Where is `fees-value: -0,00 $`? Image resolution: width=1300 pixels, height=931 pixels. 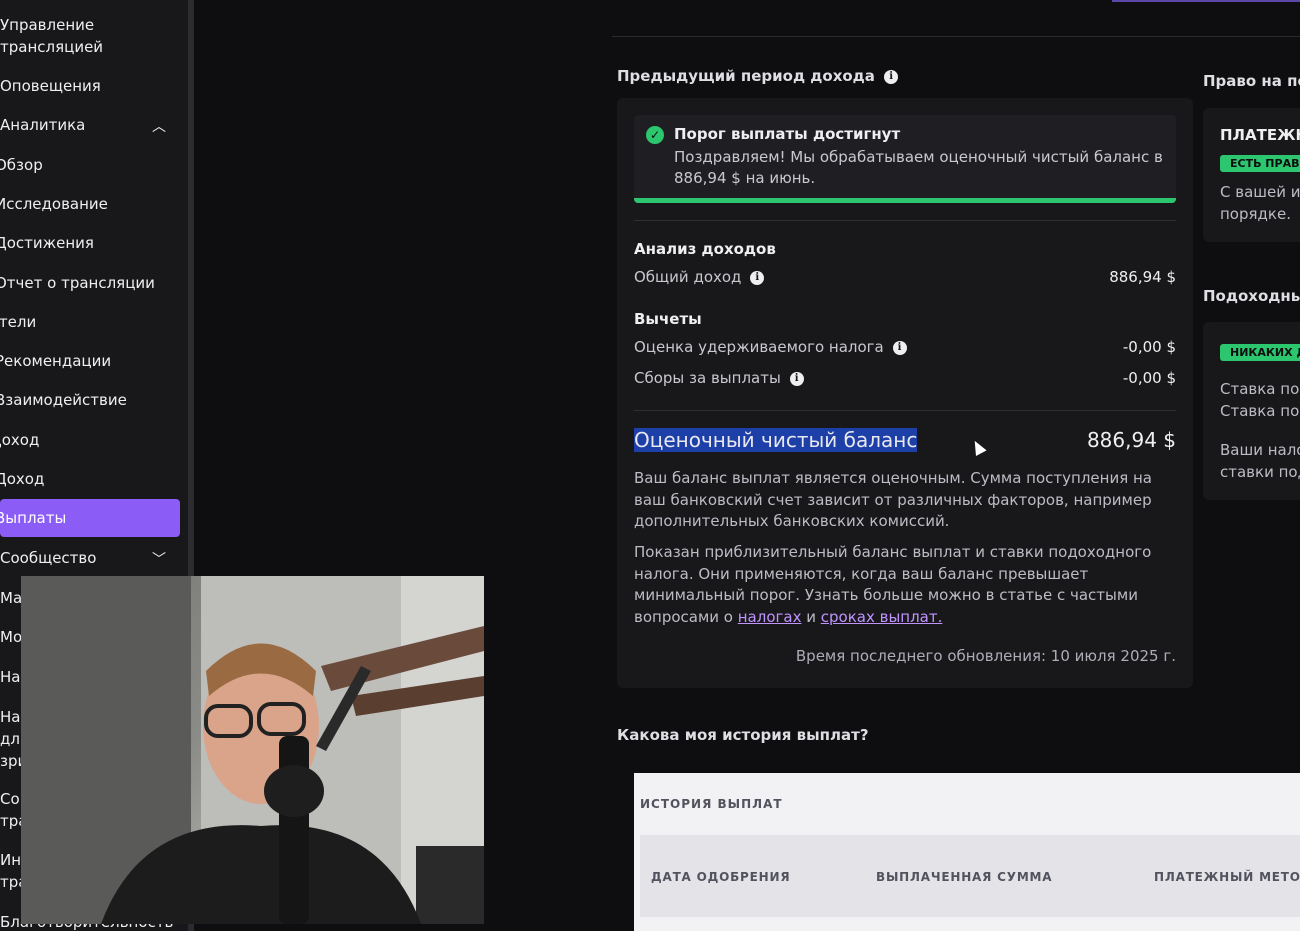
fees-value: -0,00 $ is located at coordinates (1149, 378).